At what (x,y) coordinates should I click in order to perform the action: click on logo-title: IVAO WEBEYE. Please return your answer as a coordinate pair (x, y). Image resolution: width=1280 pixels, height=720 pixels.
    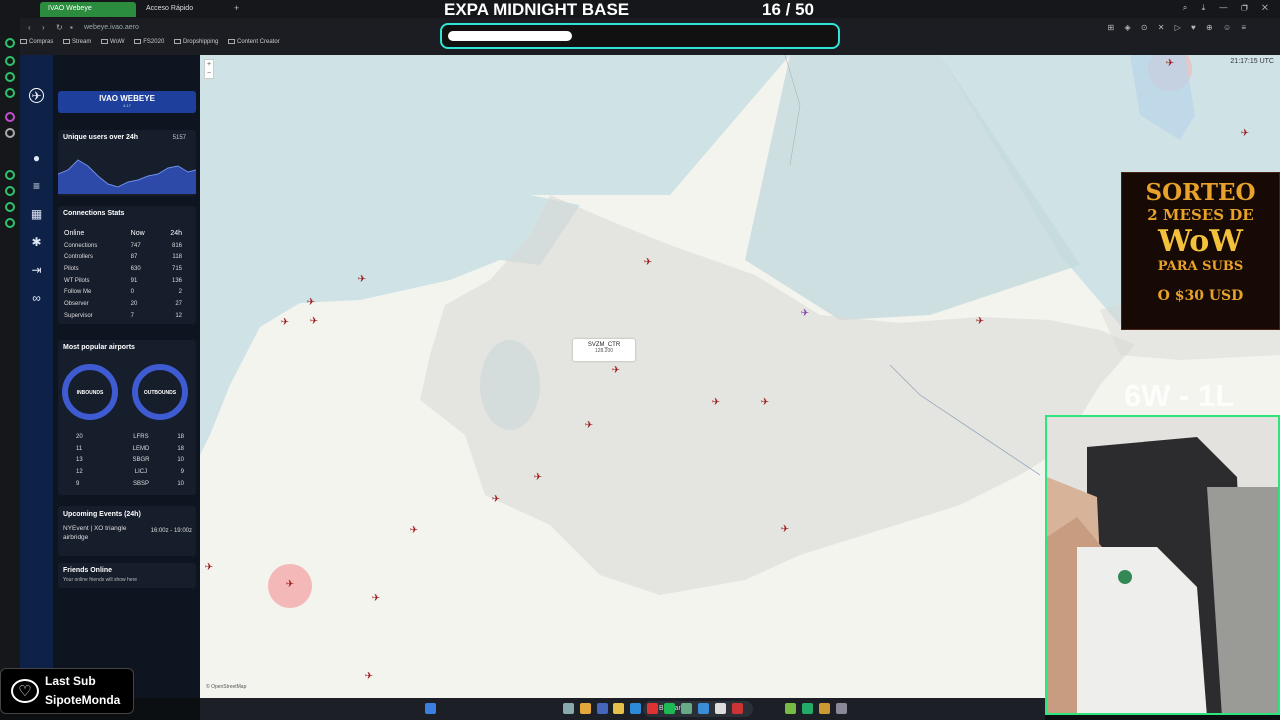
    Looking at the image, I should click on (127, 98).